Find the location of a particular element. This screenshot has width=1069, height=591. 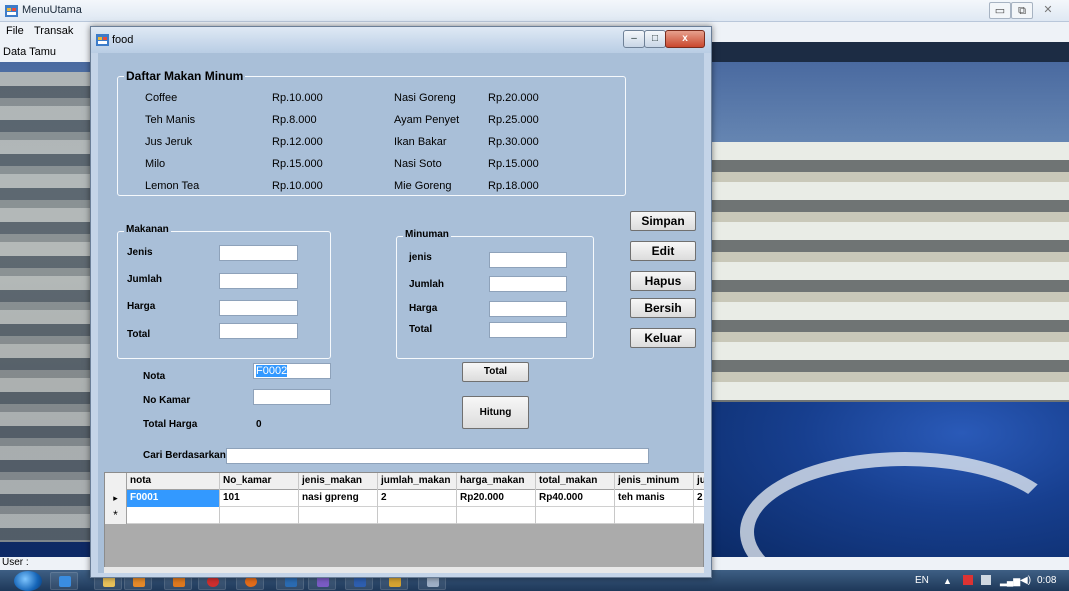

grid-horizontal-scrollbar is located at coordinates (404, 570).